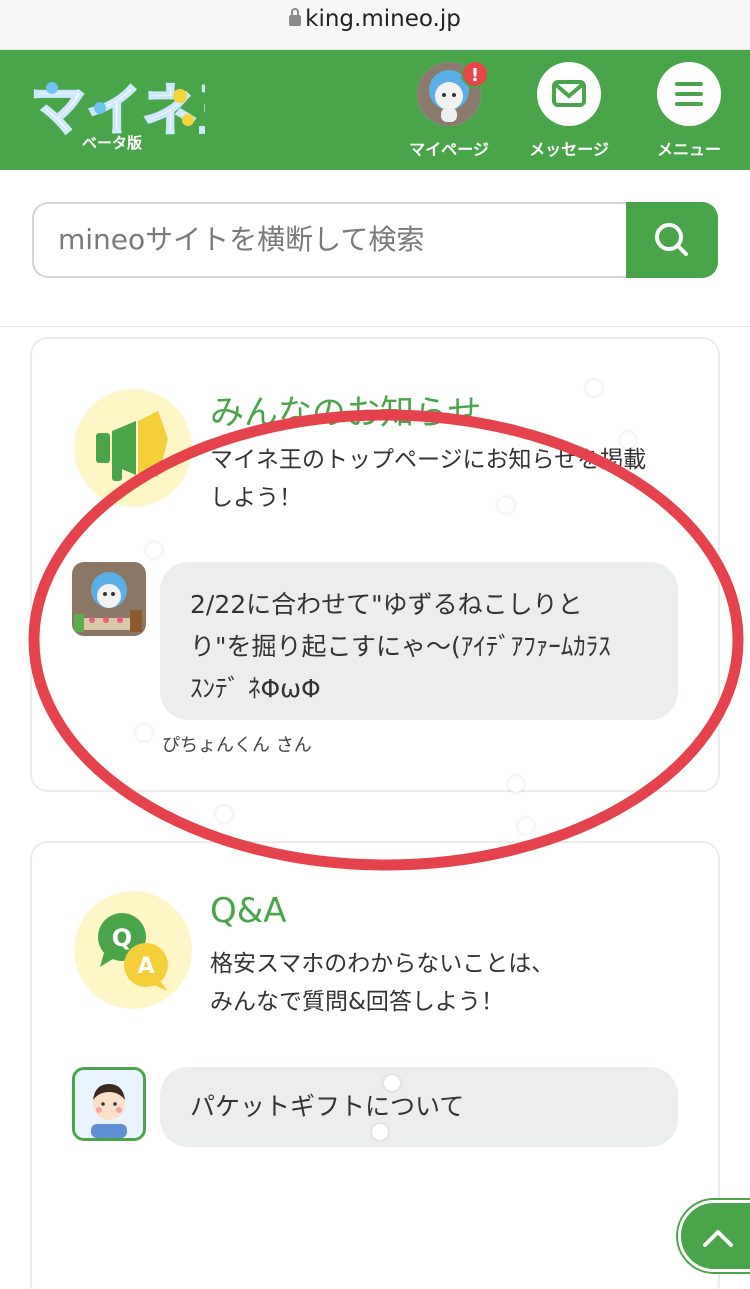  I want to click on page-top-button, so click(714, 1236).